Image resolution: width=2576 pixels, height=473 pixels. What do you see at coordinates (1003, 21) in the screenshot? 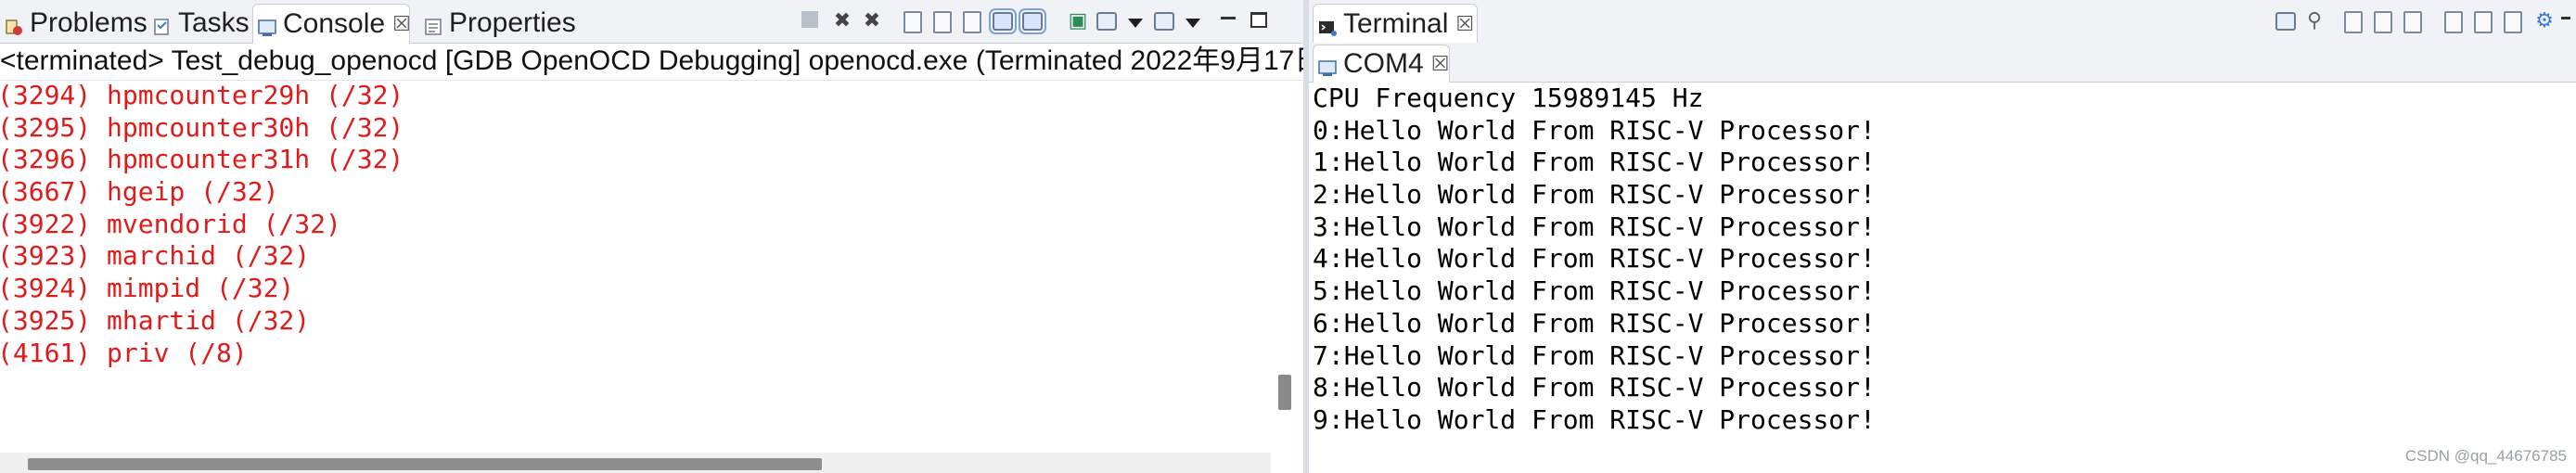
I see `show-on-output-icon` at bounding box center [1003, 21].